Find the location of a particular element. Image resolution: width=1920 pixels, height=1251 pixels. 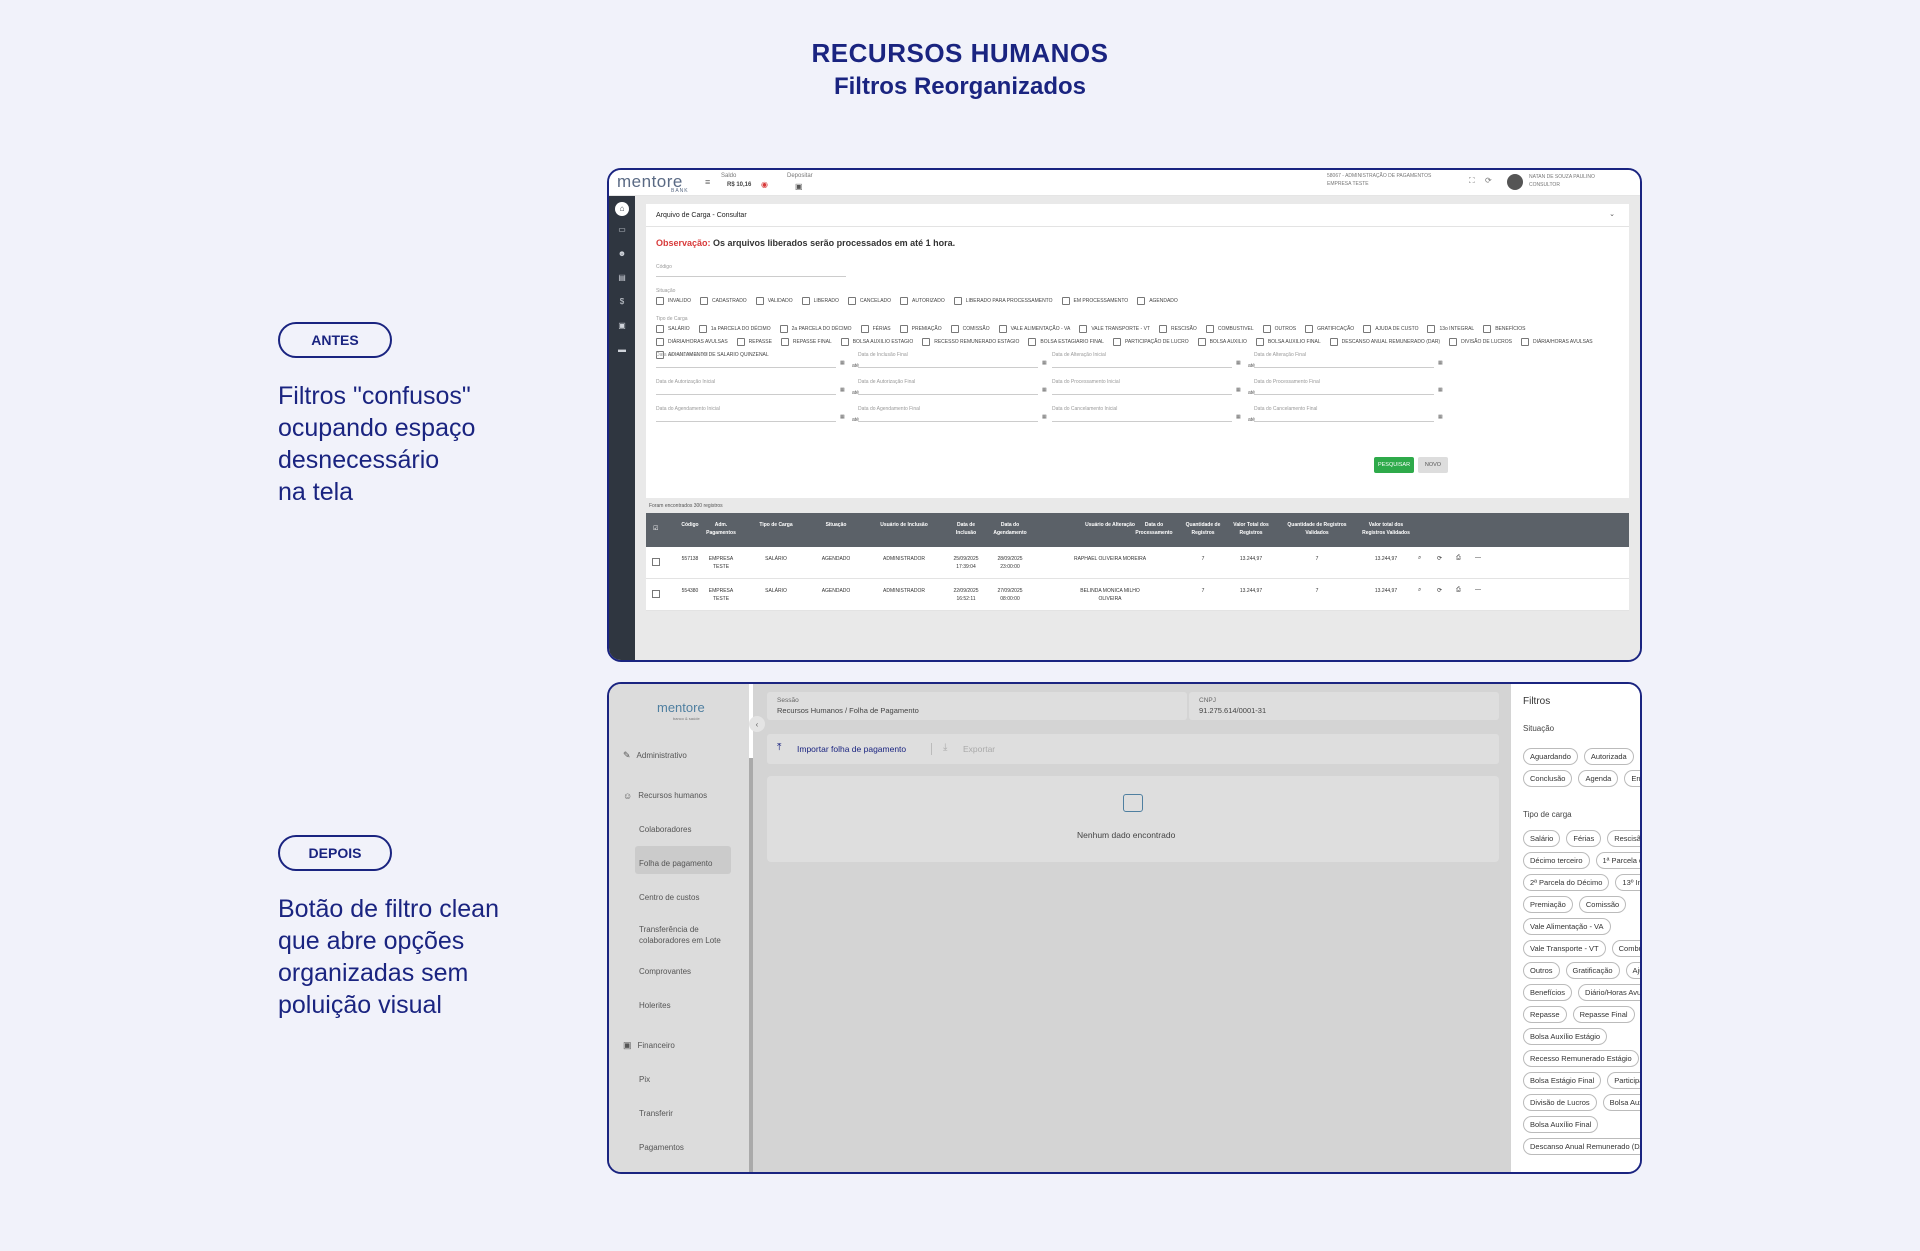

filter-checkbox: AGENDADO is located at coordinates (1157, 301).